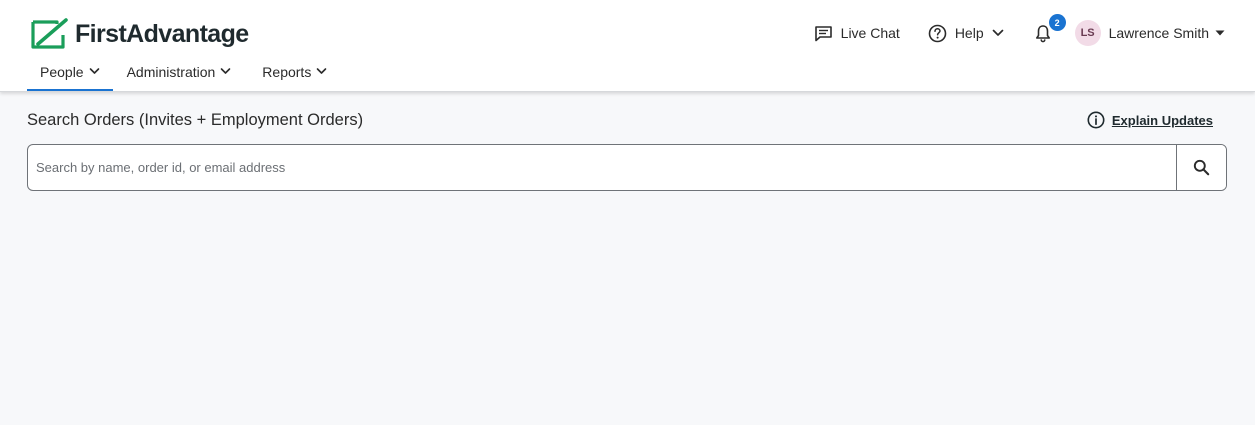 The image size is (1255, 425). I want to click on help-menu-button: Help, so click(966, 33).